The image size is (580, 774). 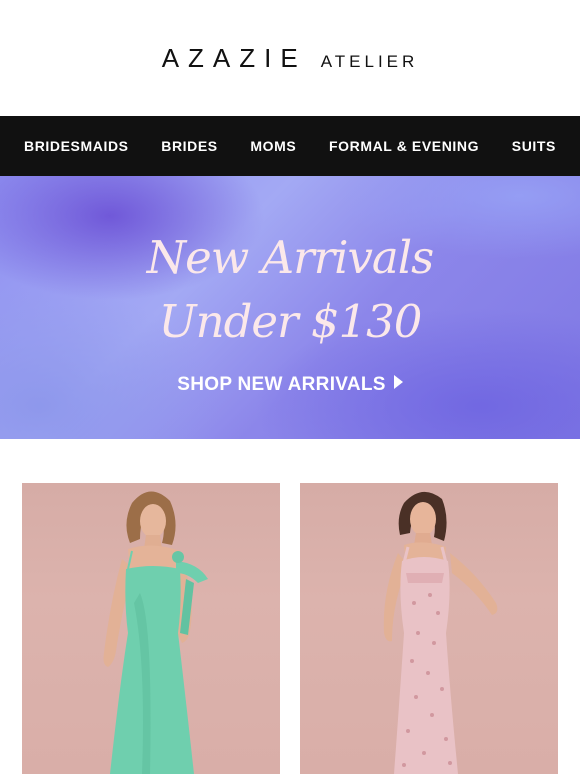 I want to click on play-arrow-icon, so click(x=398, y=382).